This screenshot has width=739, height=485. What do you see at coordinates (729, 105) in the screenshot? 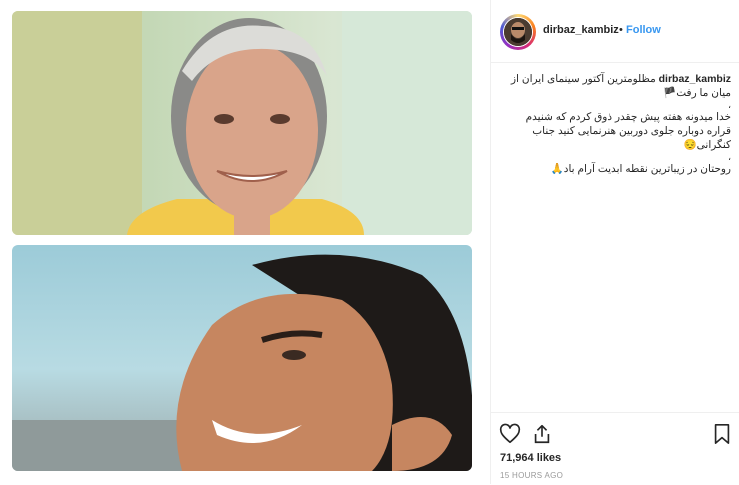
I see `caption-mark-1: ،` at bounding box center [729, 105].